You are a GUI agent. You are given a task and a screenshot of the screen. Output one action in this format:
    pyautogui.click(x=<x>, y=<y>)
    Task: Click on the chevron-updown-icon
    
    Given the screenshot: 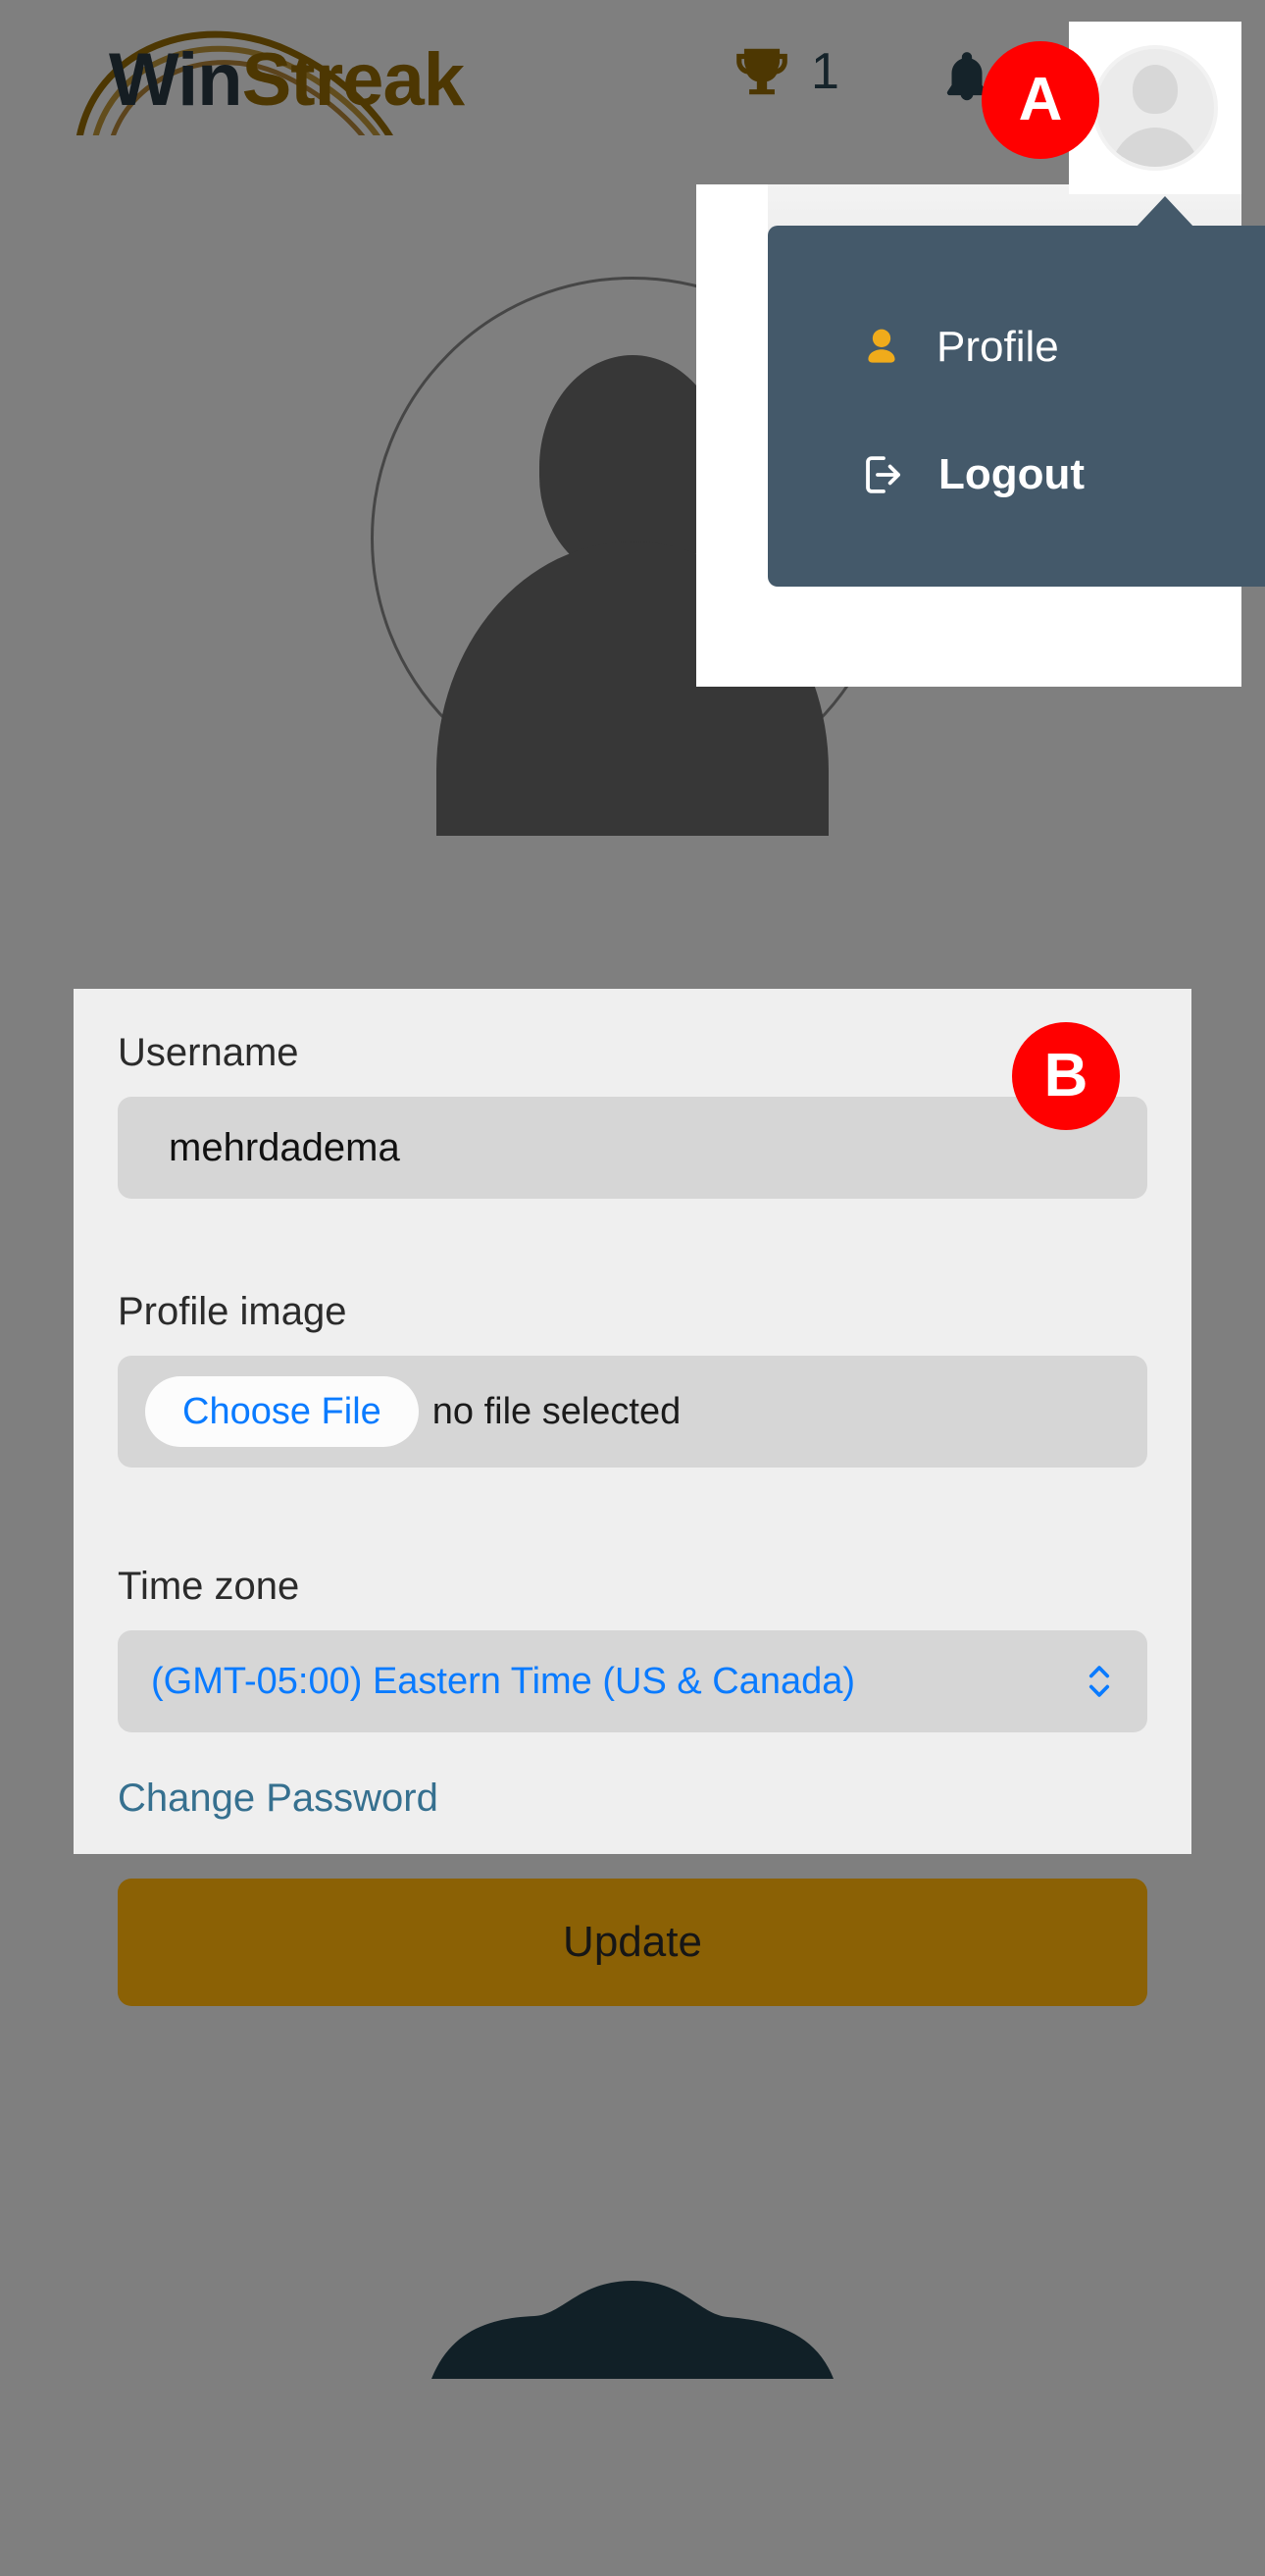 What is the action you would take?
    pyautogui.click(x=1099, y=1681)
    